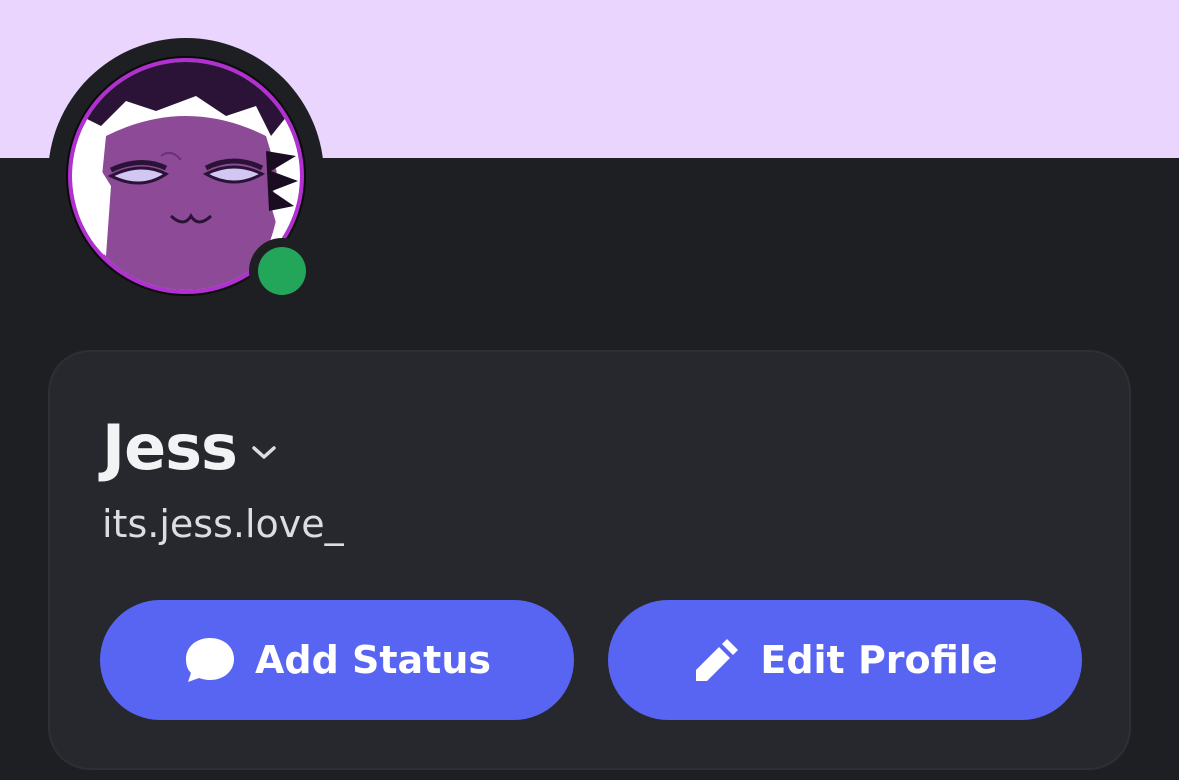  What do you see at coordinates (373, 660) in the screenshot?
I see `add-status-label: Add Status` at bounding box center [373, 660].